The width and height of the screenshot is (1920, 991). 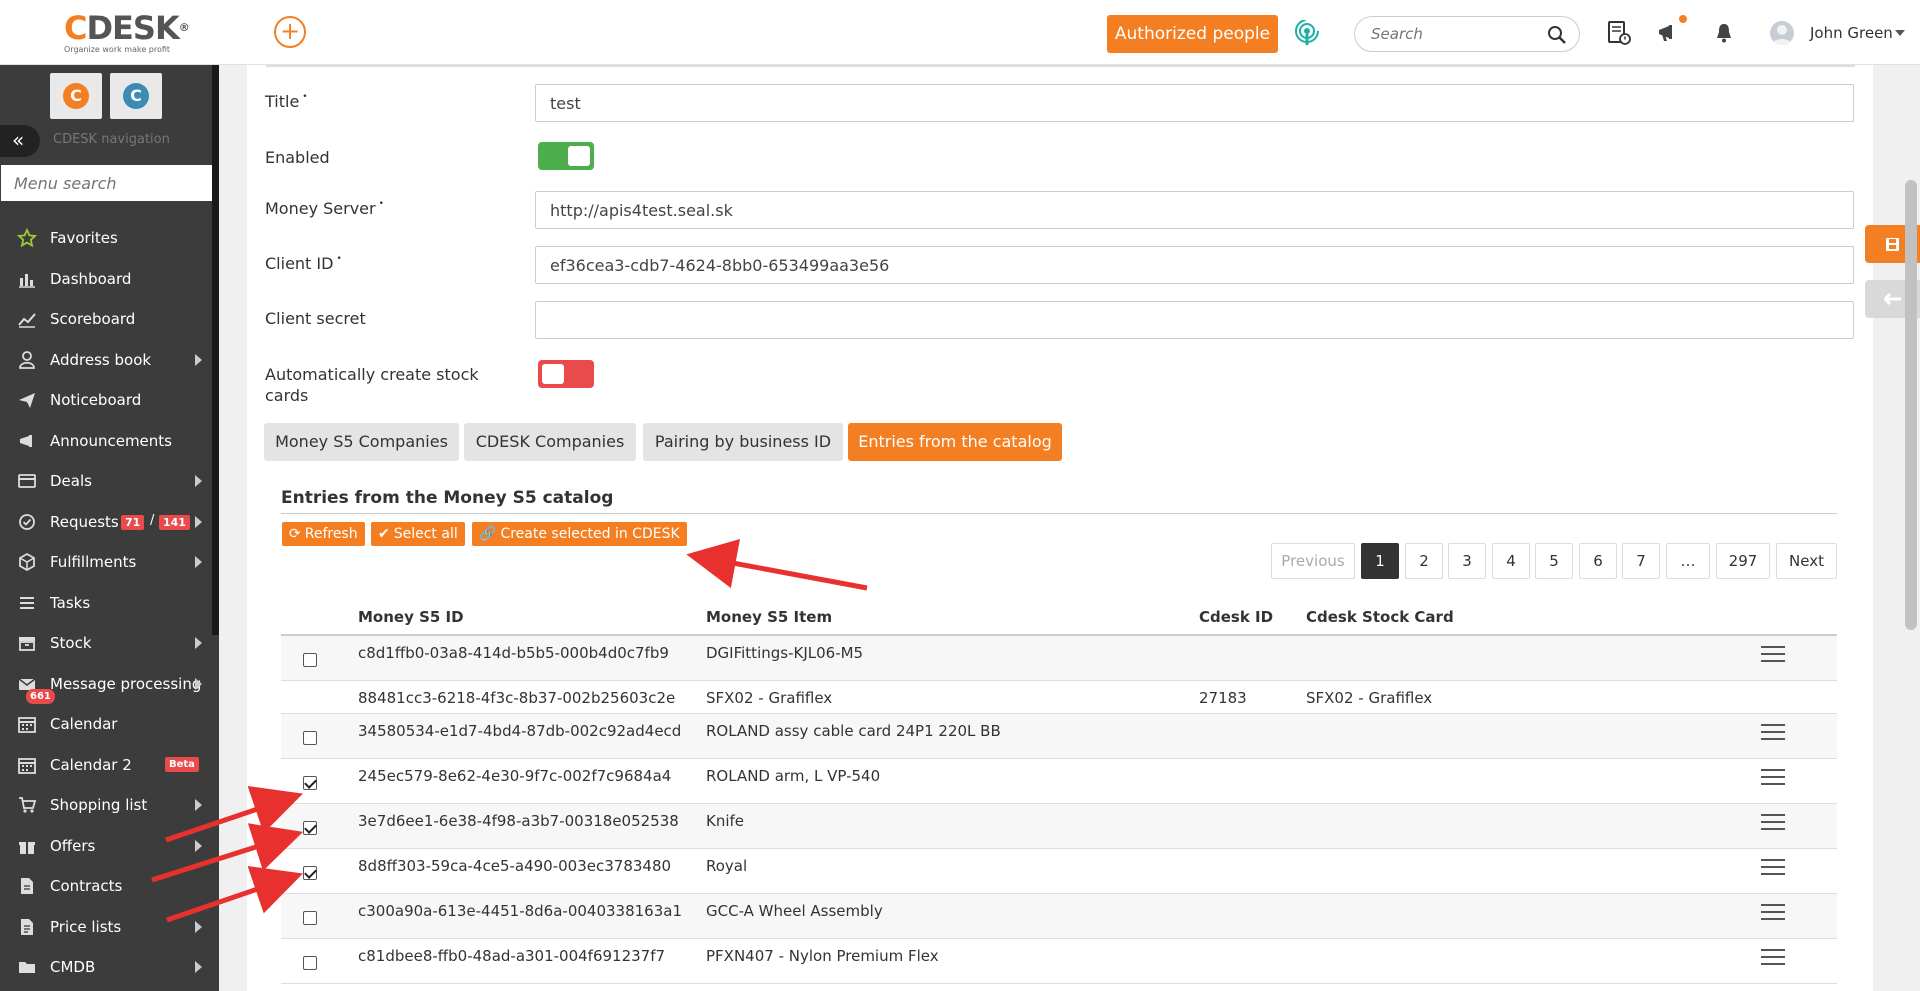 I want to click on client-secret-input, so click(x=1194, y=320).